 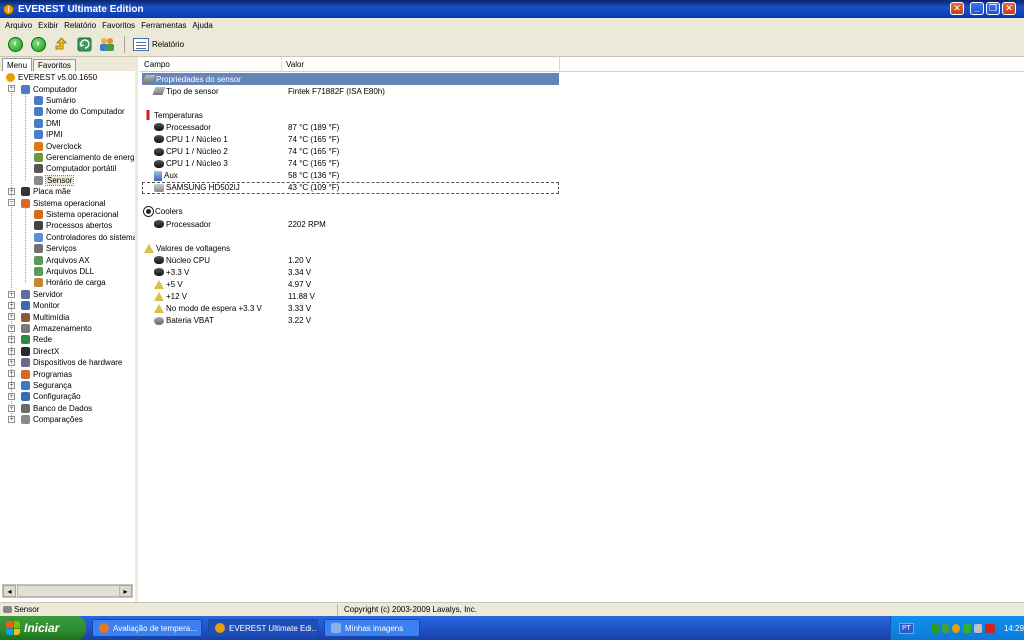 What do you see at coordinates (1014, 628) in the screenshot?
I see `clock: 14:29` at bounding box center [1014, 628].